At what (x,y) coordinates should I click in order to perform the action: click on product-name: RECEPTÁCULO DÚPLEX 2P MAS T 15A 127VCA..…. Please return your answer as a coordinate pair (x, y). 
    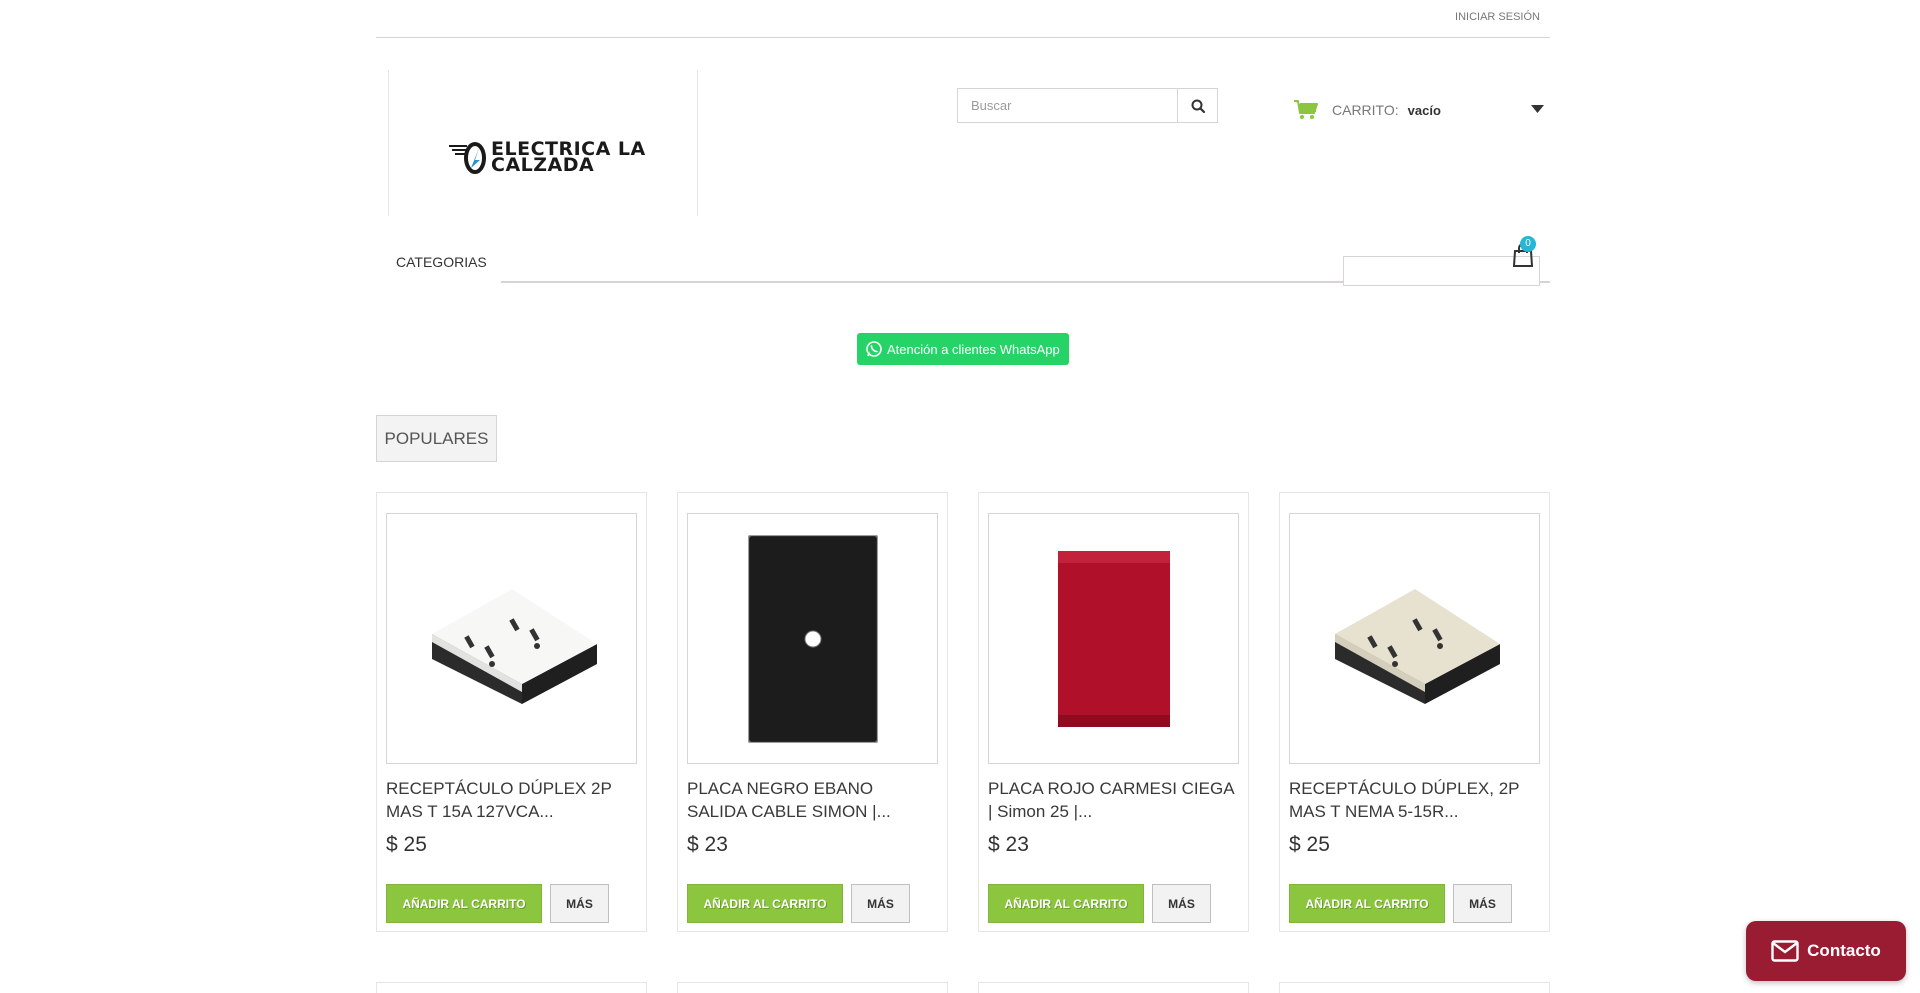
    Looking at the image, I should click on (511, 800).